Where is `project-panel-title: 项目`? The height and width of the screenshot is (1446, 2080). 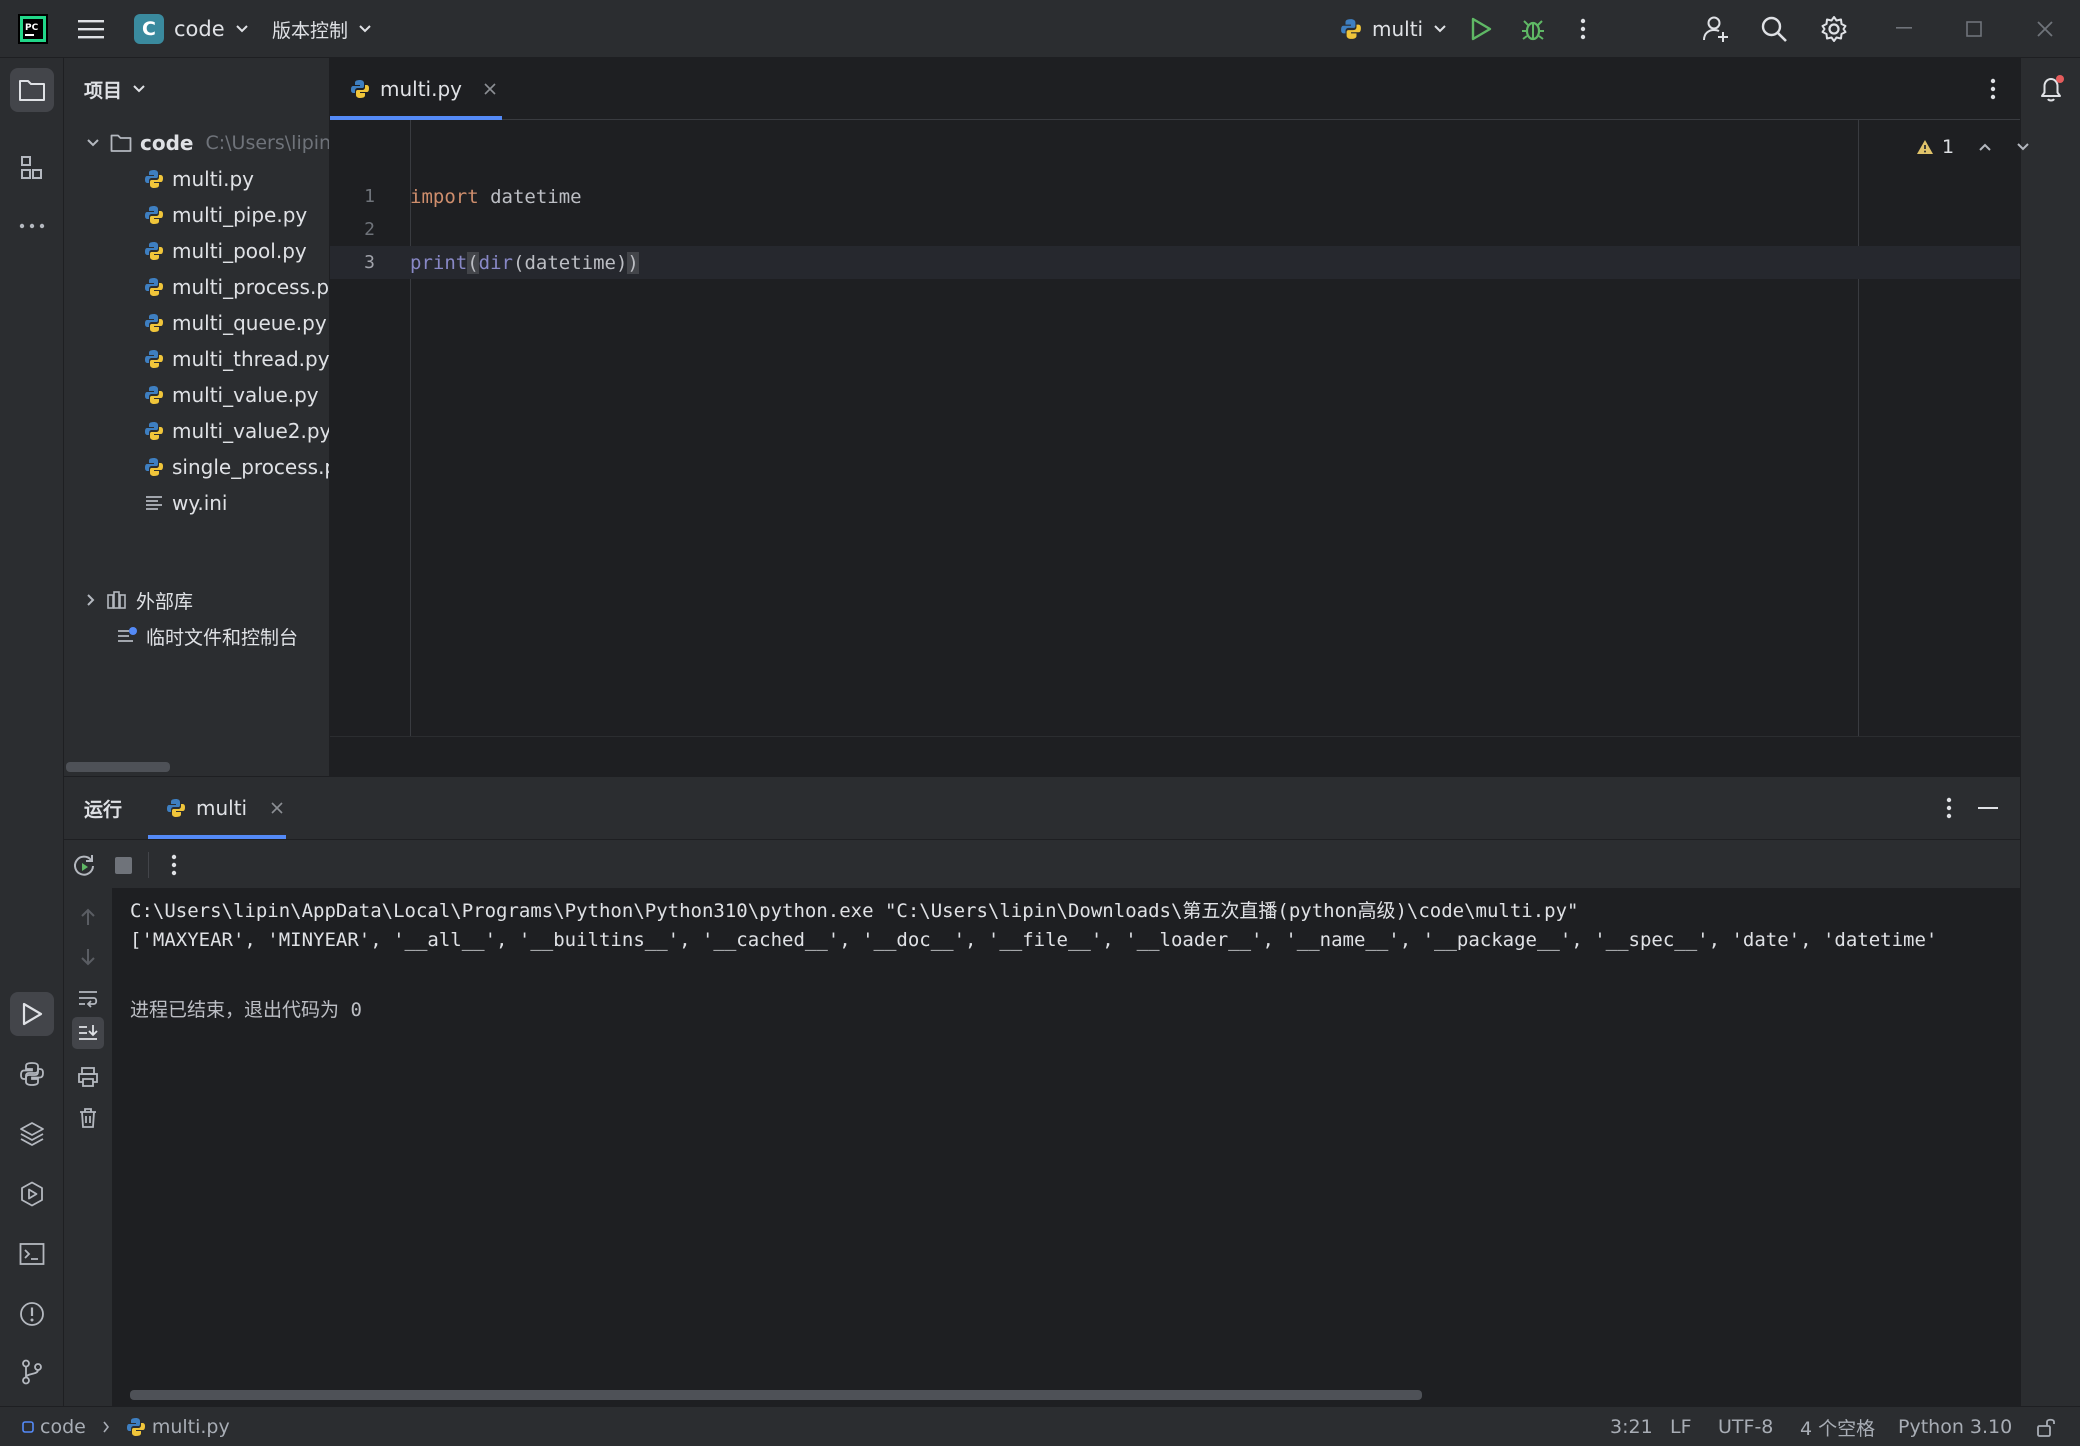 project-panel-title: 项目 is located at coordinates (103, 90).